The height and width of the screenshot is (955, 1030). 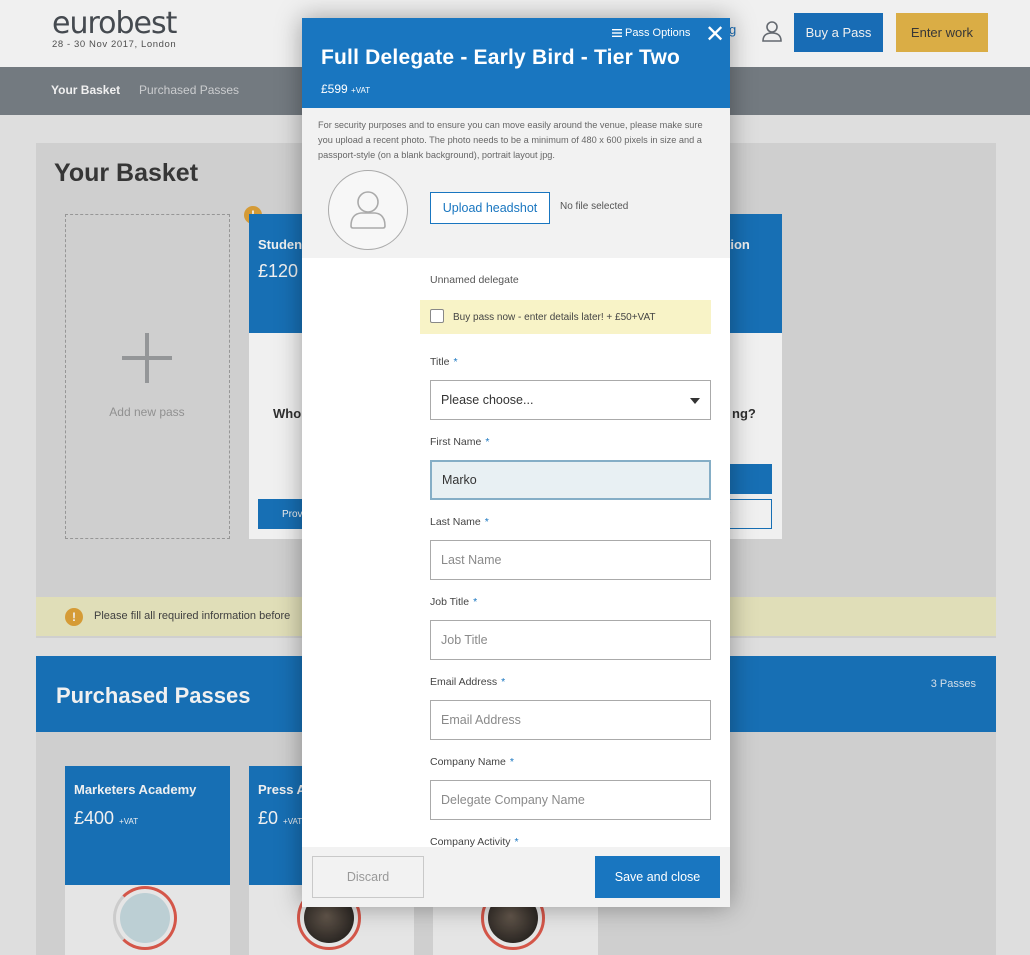 What do you see at coordinates (657, 877) in the screenshot?
I see `save-and-close-button: Save and close` at bounding box center [657, 877].